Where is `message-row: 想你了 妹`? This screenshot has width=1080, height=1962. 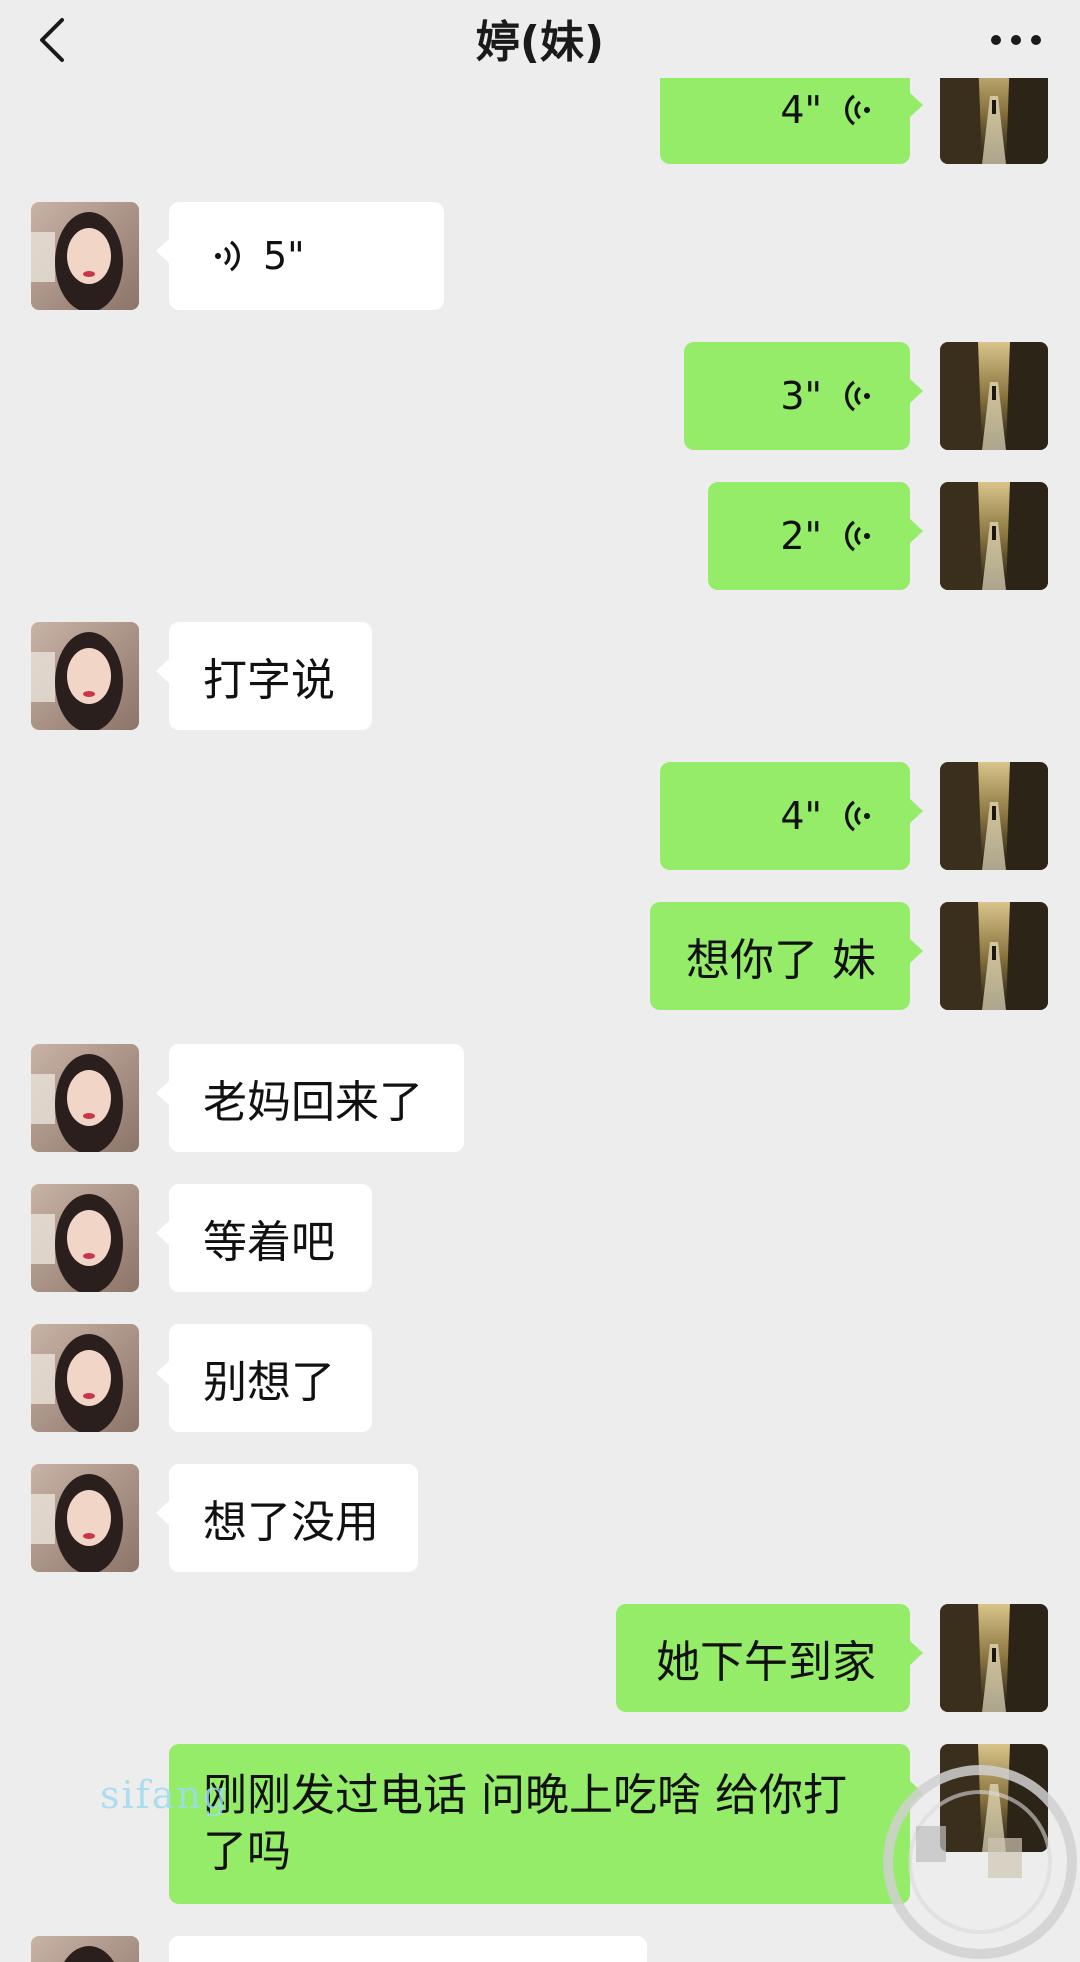
message-row: 想你了 妹 is located at coordinates (540, 956).